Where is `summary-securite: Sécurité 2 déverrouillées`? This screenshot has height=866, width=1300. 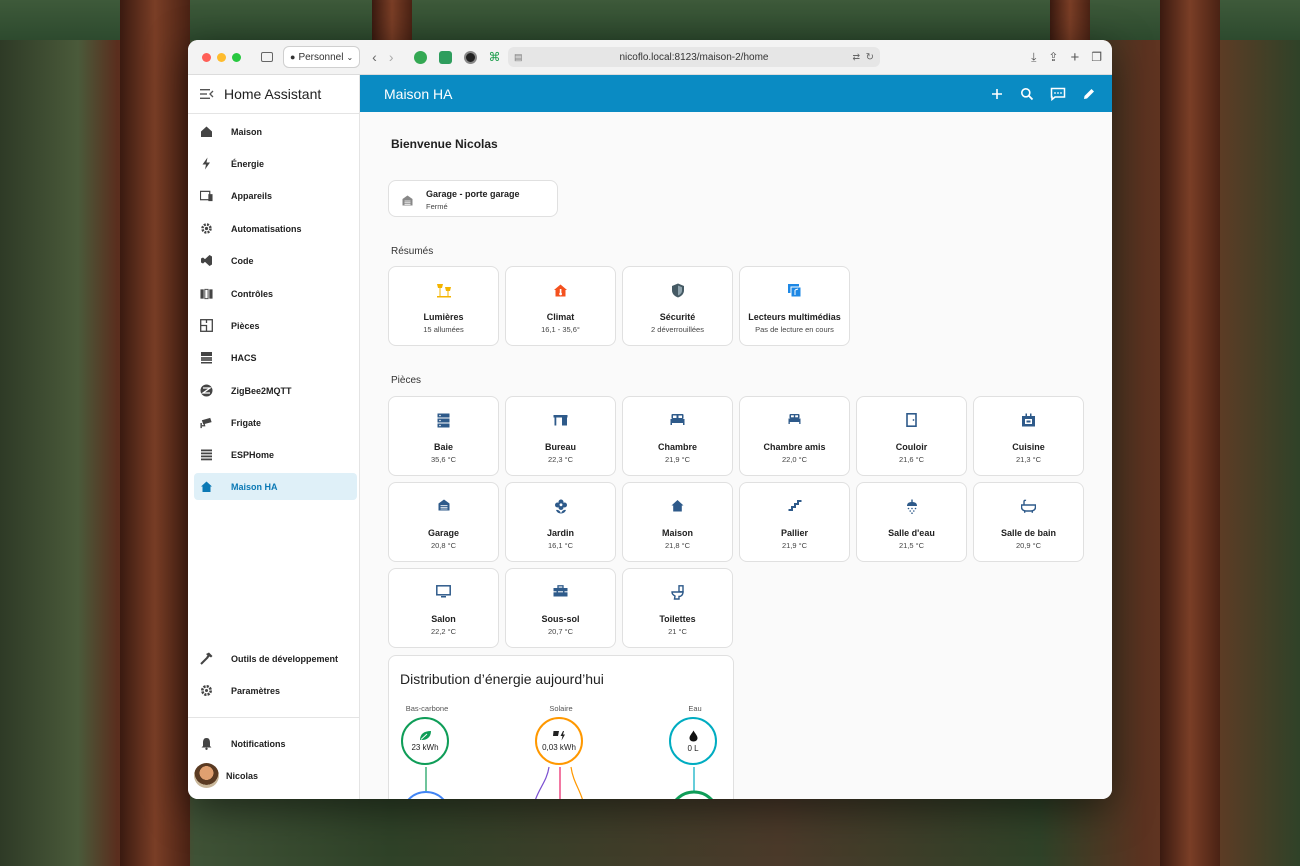 summary-securite: Sécurité 2 déverrouillées is located at coordinates (677, 306).